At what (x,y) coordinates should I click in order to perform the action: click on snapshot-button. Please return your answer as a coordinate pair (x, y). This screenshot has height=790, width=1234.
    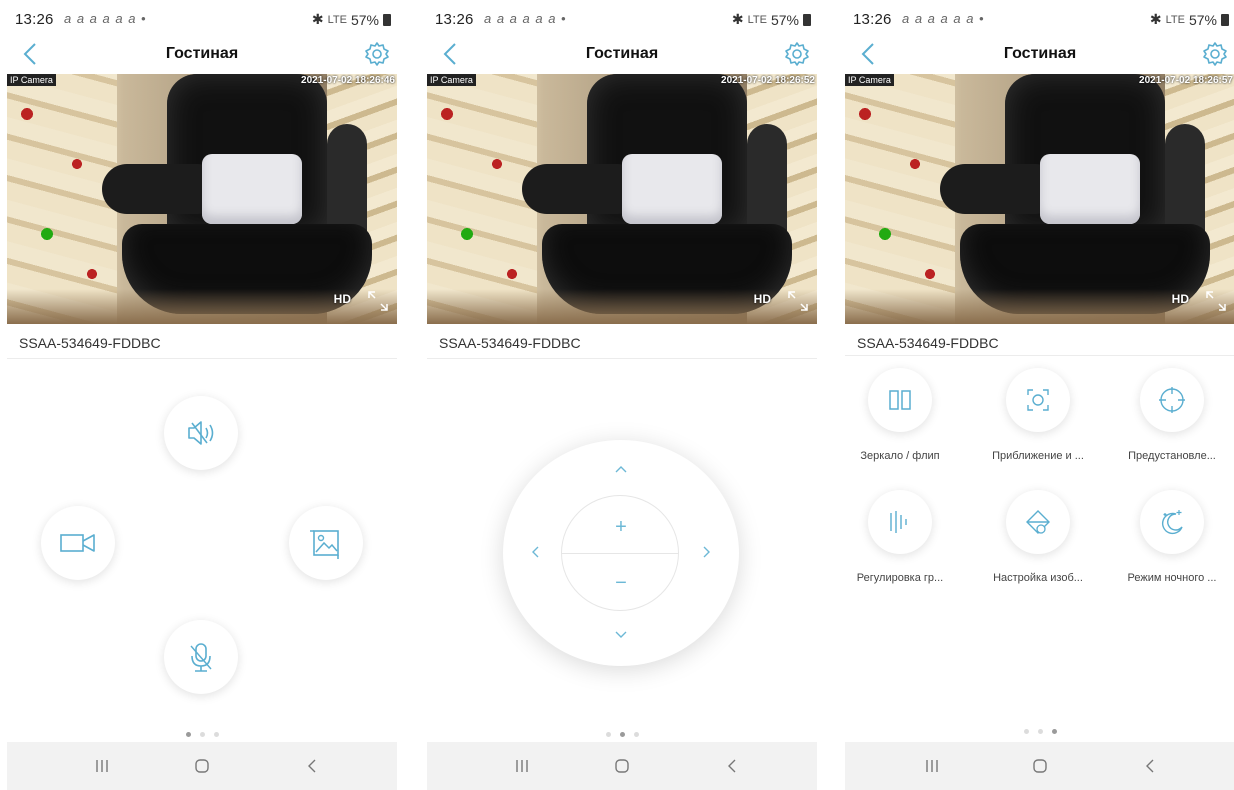
    Looking at the image, I should click on (326, 543).